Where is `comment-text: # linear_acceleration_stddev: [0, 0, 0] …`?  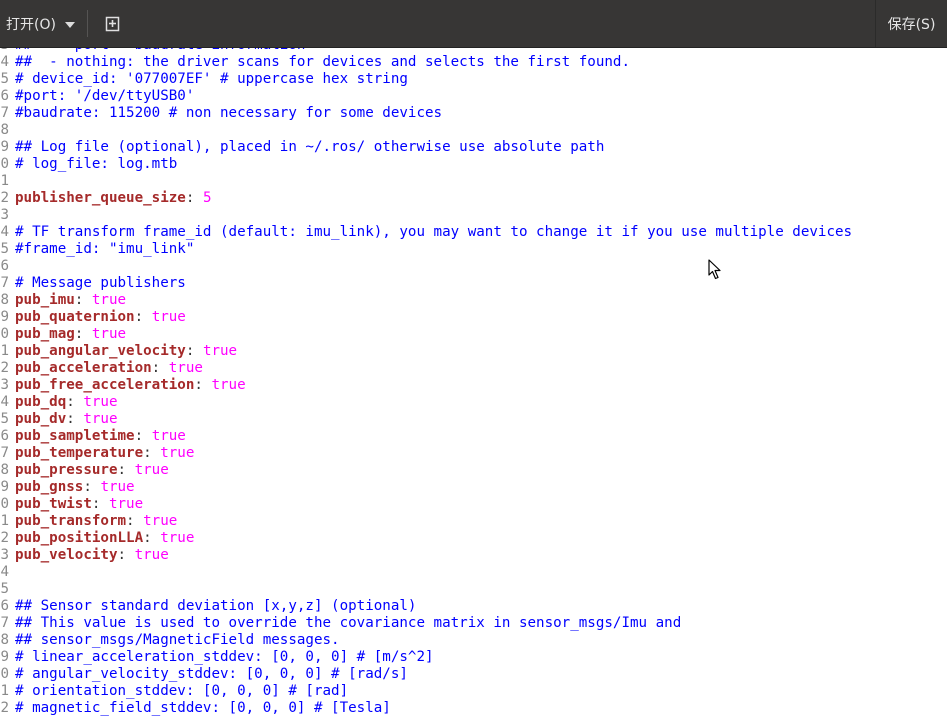 comment-text: # linear_acceleration_stddev: [0, 0, 0] … is located at coordinates (224, 657).